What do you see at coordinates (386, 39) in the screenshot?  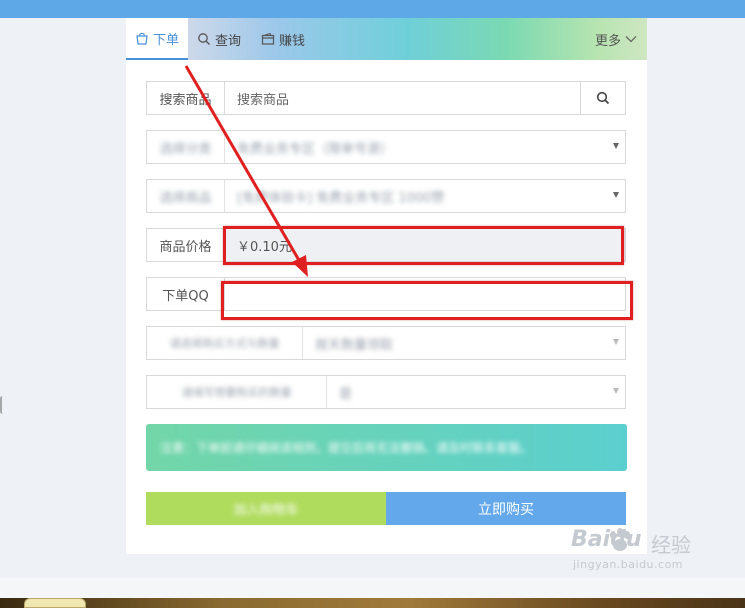 I see `tab-bar: 下单 查询 赚钱 更多` at bounding box center [386, 39].